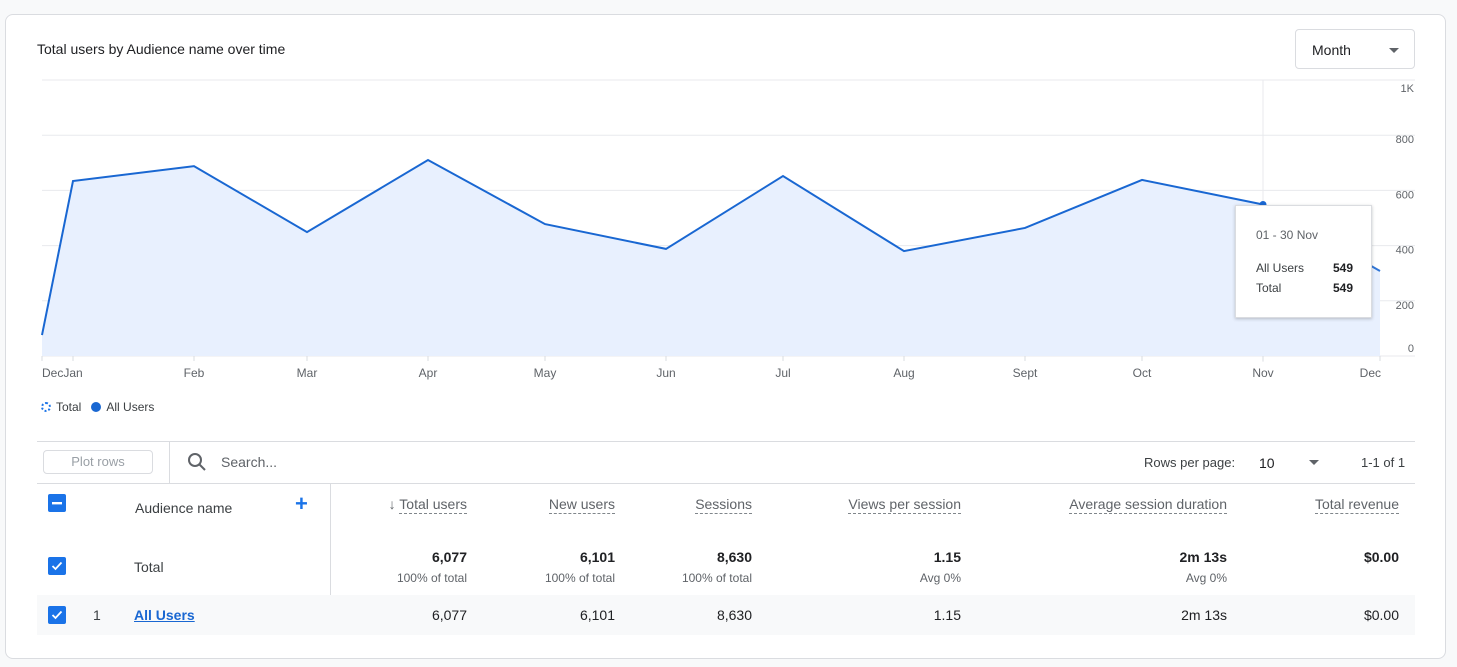  I want to click on total-total-revenue: $0.00, so click(1381, 557).